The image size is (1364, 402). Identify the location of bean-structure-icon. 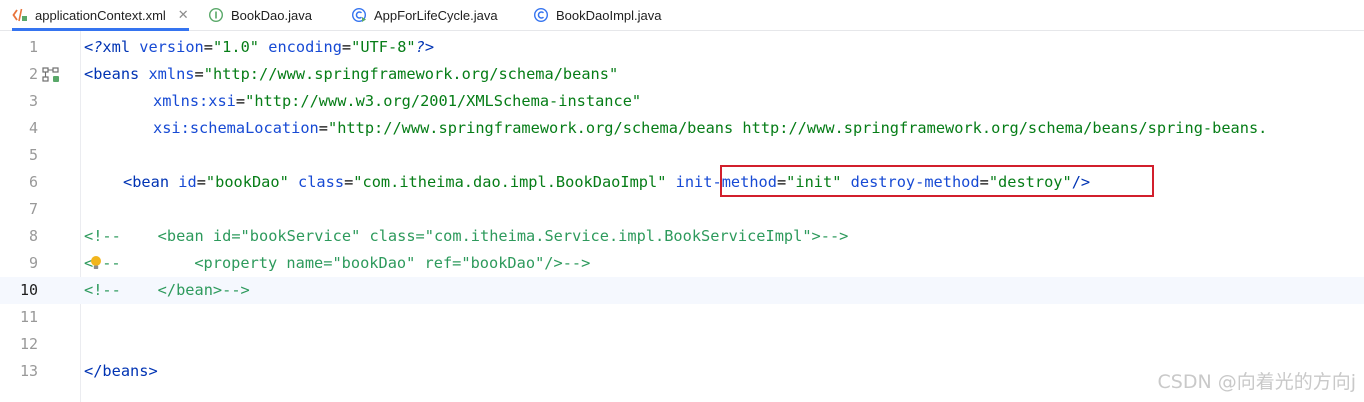
(51, 77).